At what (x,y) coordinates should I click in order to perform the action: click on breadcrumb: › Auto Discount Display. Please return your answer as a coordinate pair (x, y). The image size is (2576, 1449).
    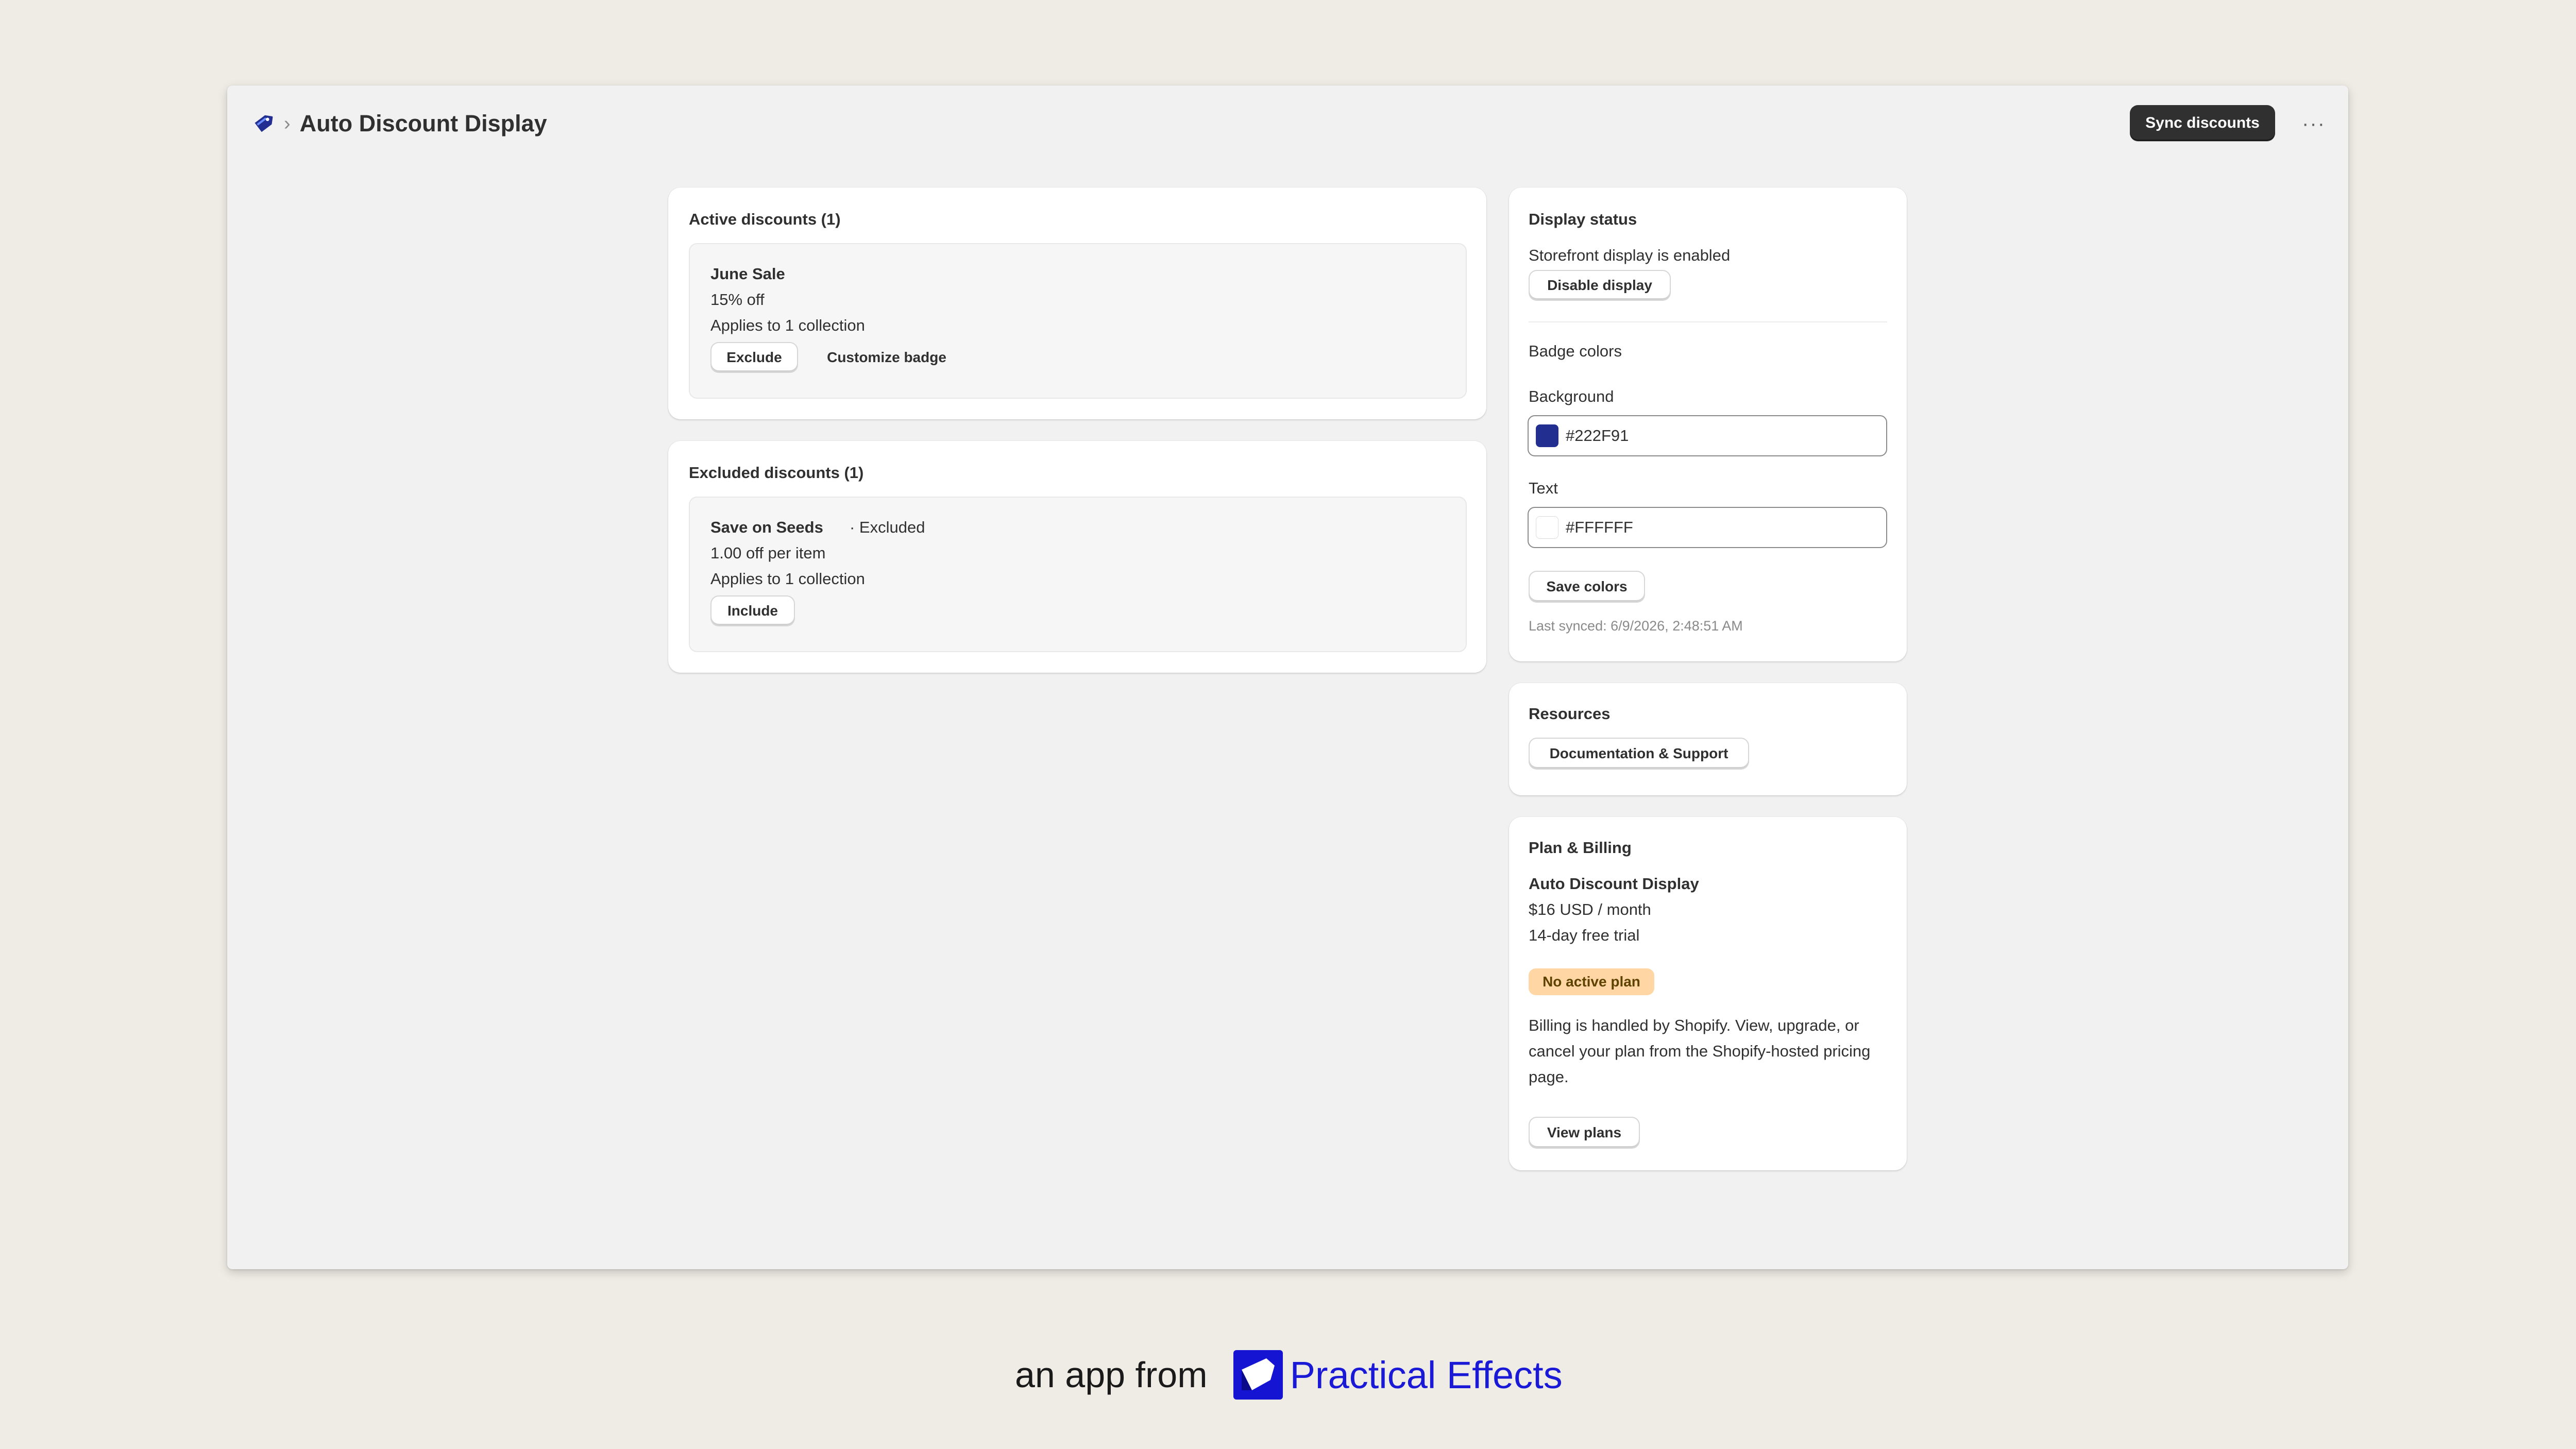
    Looking at the image, I should click on (399, 124).